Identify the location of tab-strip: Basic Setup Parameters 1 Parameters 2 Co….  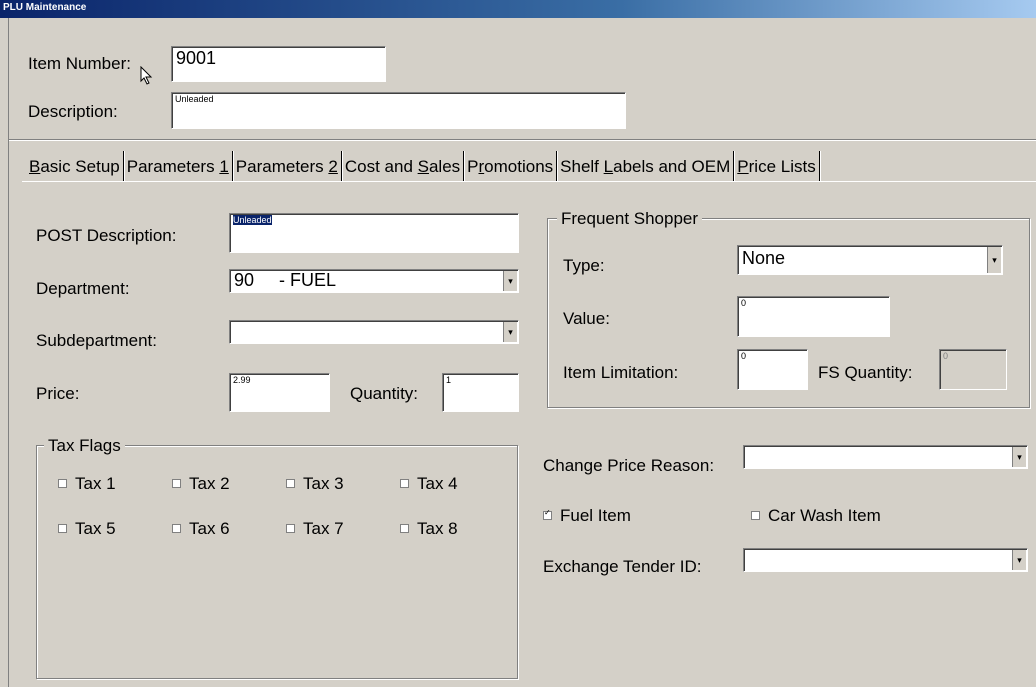
(421, 166).